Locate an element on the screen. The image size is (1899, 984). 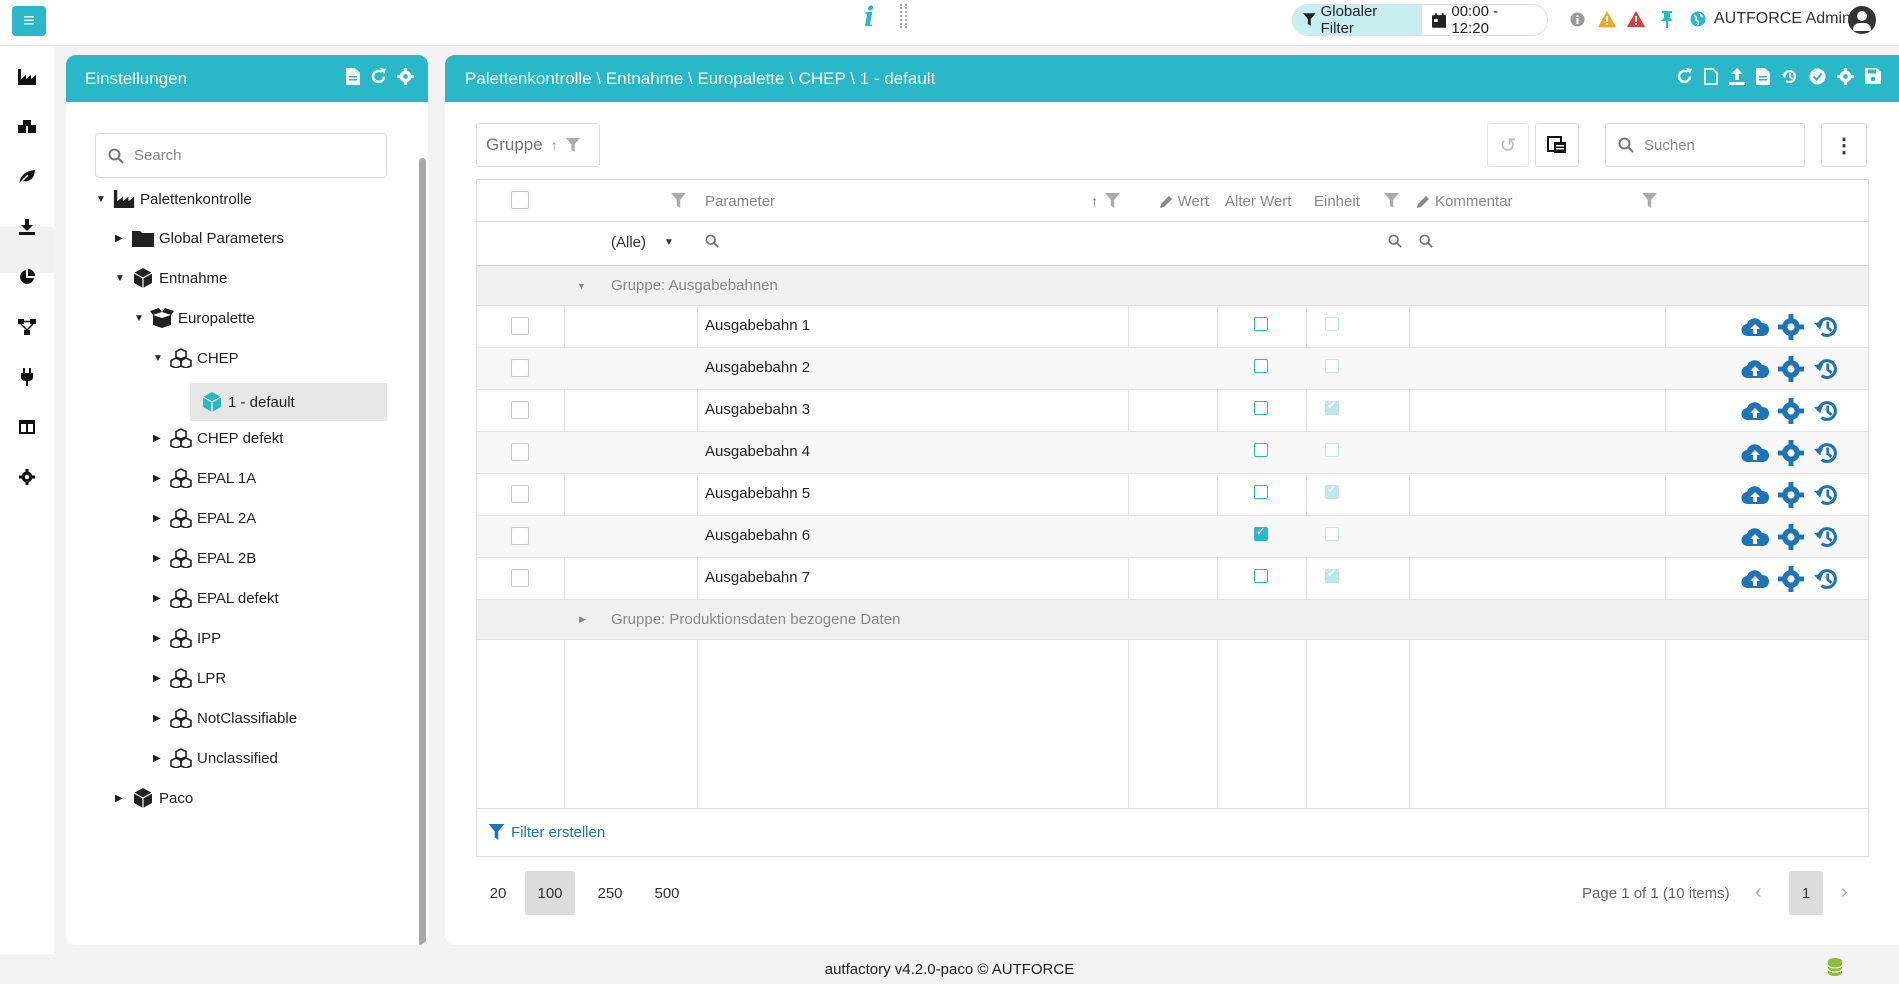
tree-node-epal-2b: ▶ EPAL 2B is located at coordinates (204, 558).